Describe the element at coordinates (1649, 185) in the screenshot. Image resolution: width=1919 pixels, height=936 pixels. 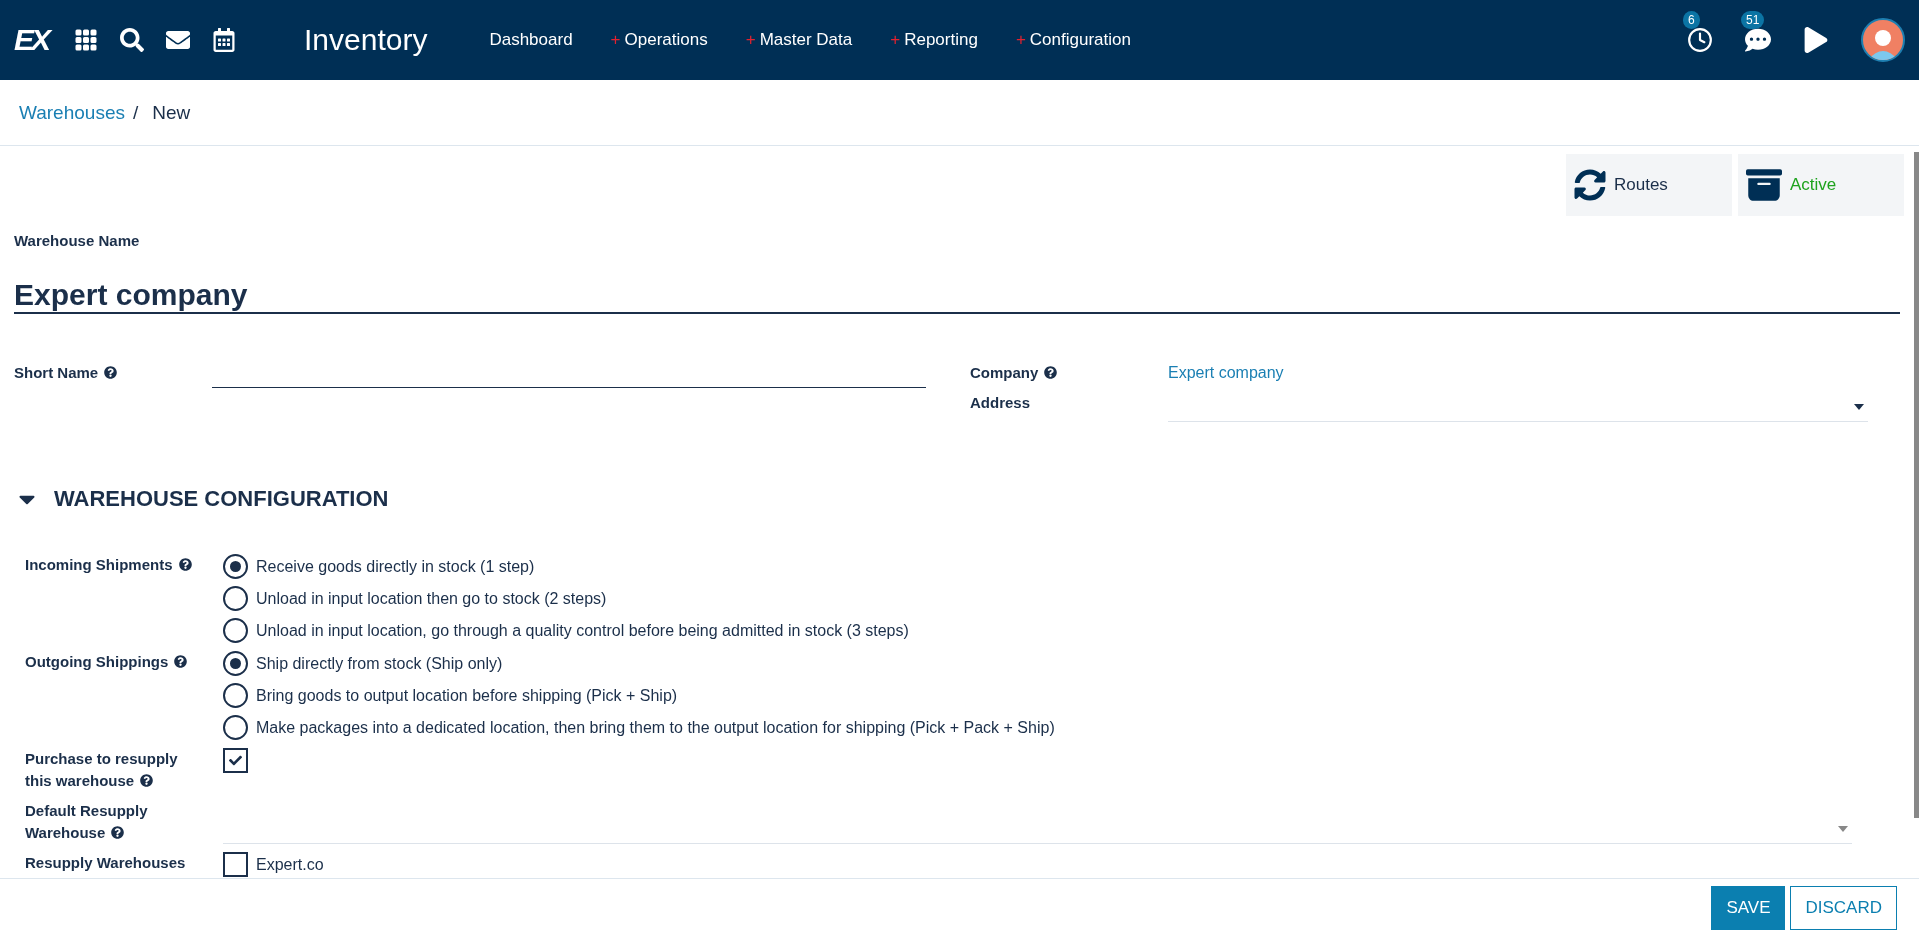
I see `routes-button: Routes` at that location.